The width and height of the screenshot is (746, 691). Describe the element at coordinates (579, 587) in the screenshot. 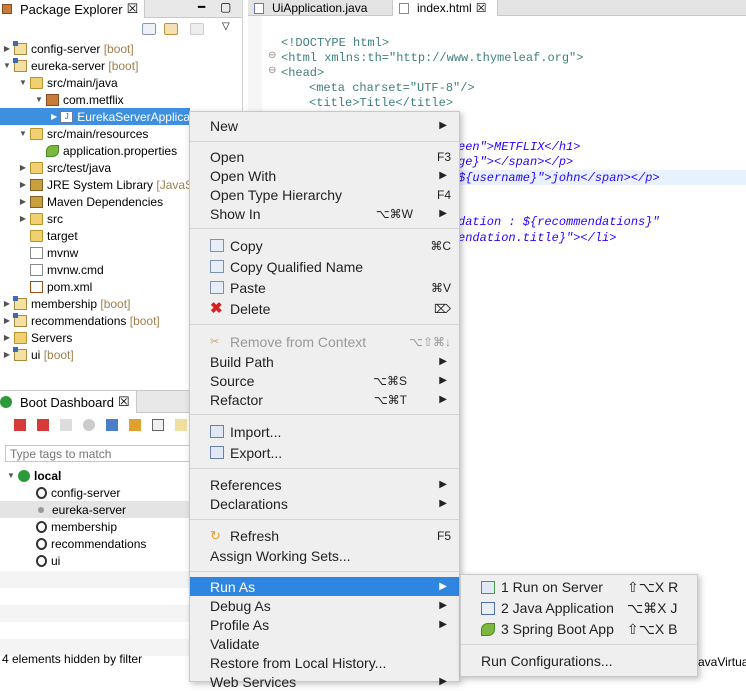

I see `submenu-item-run-on-server: 1 Run on Server ⇧⌥X R` at that location.